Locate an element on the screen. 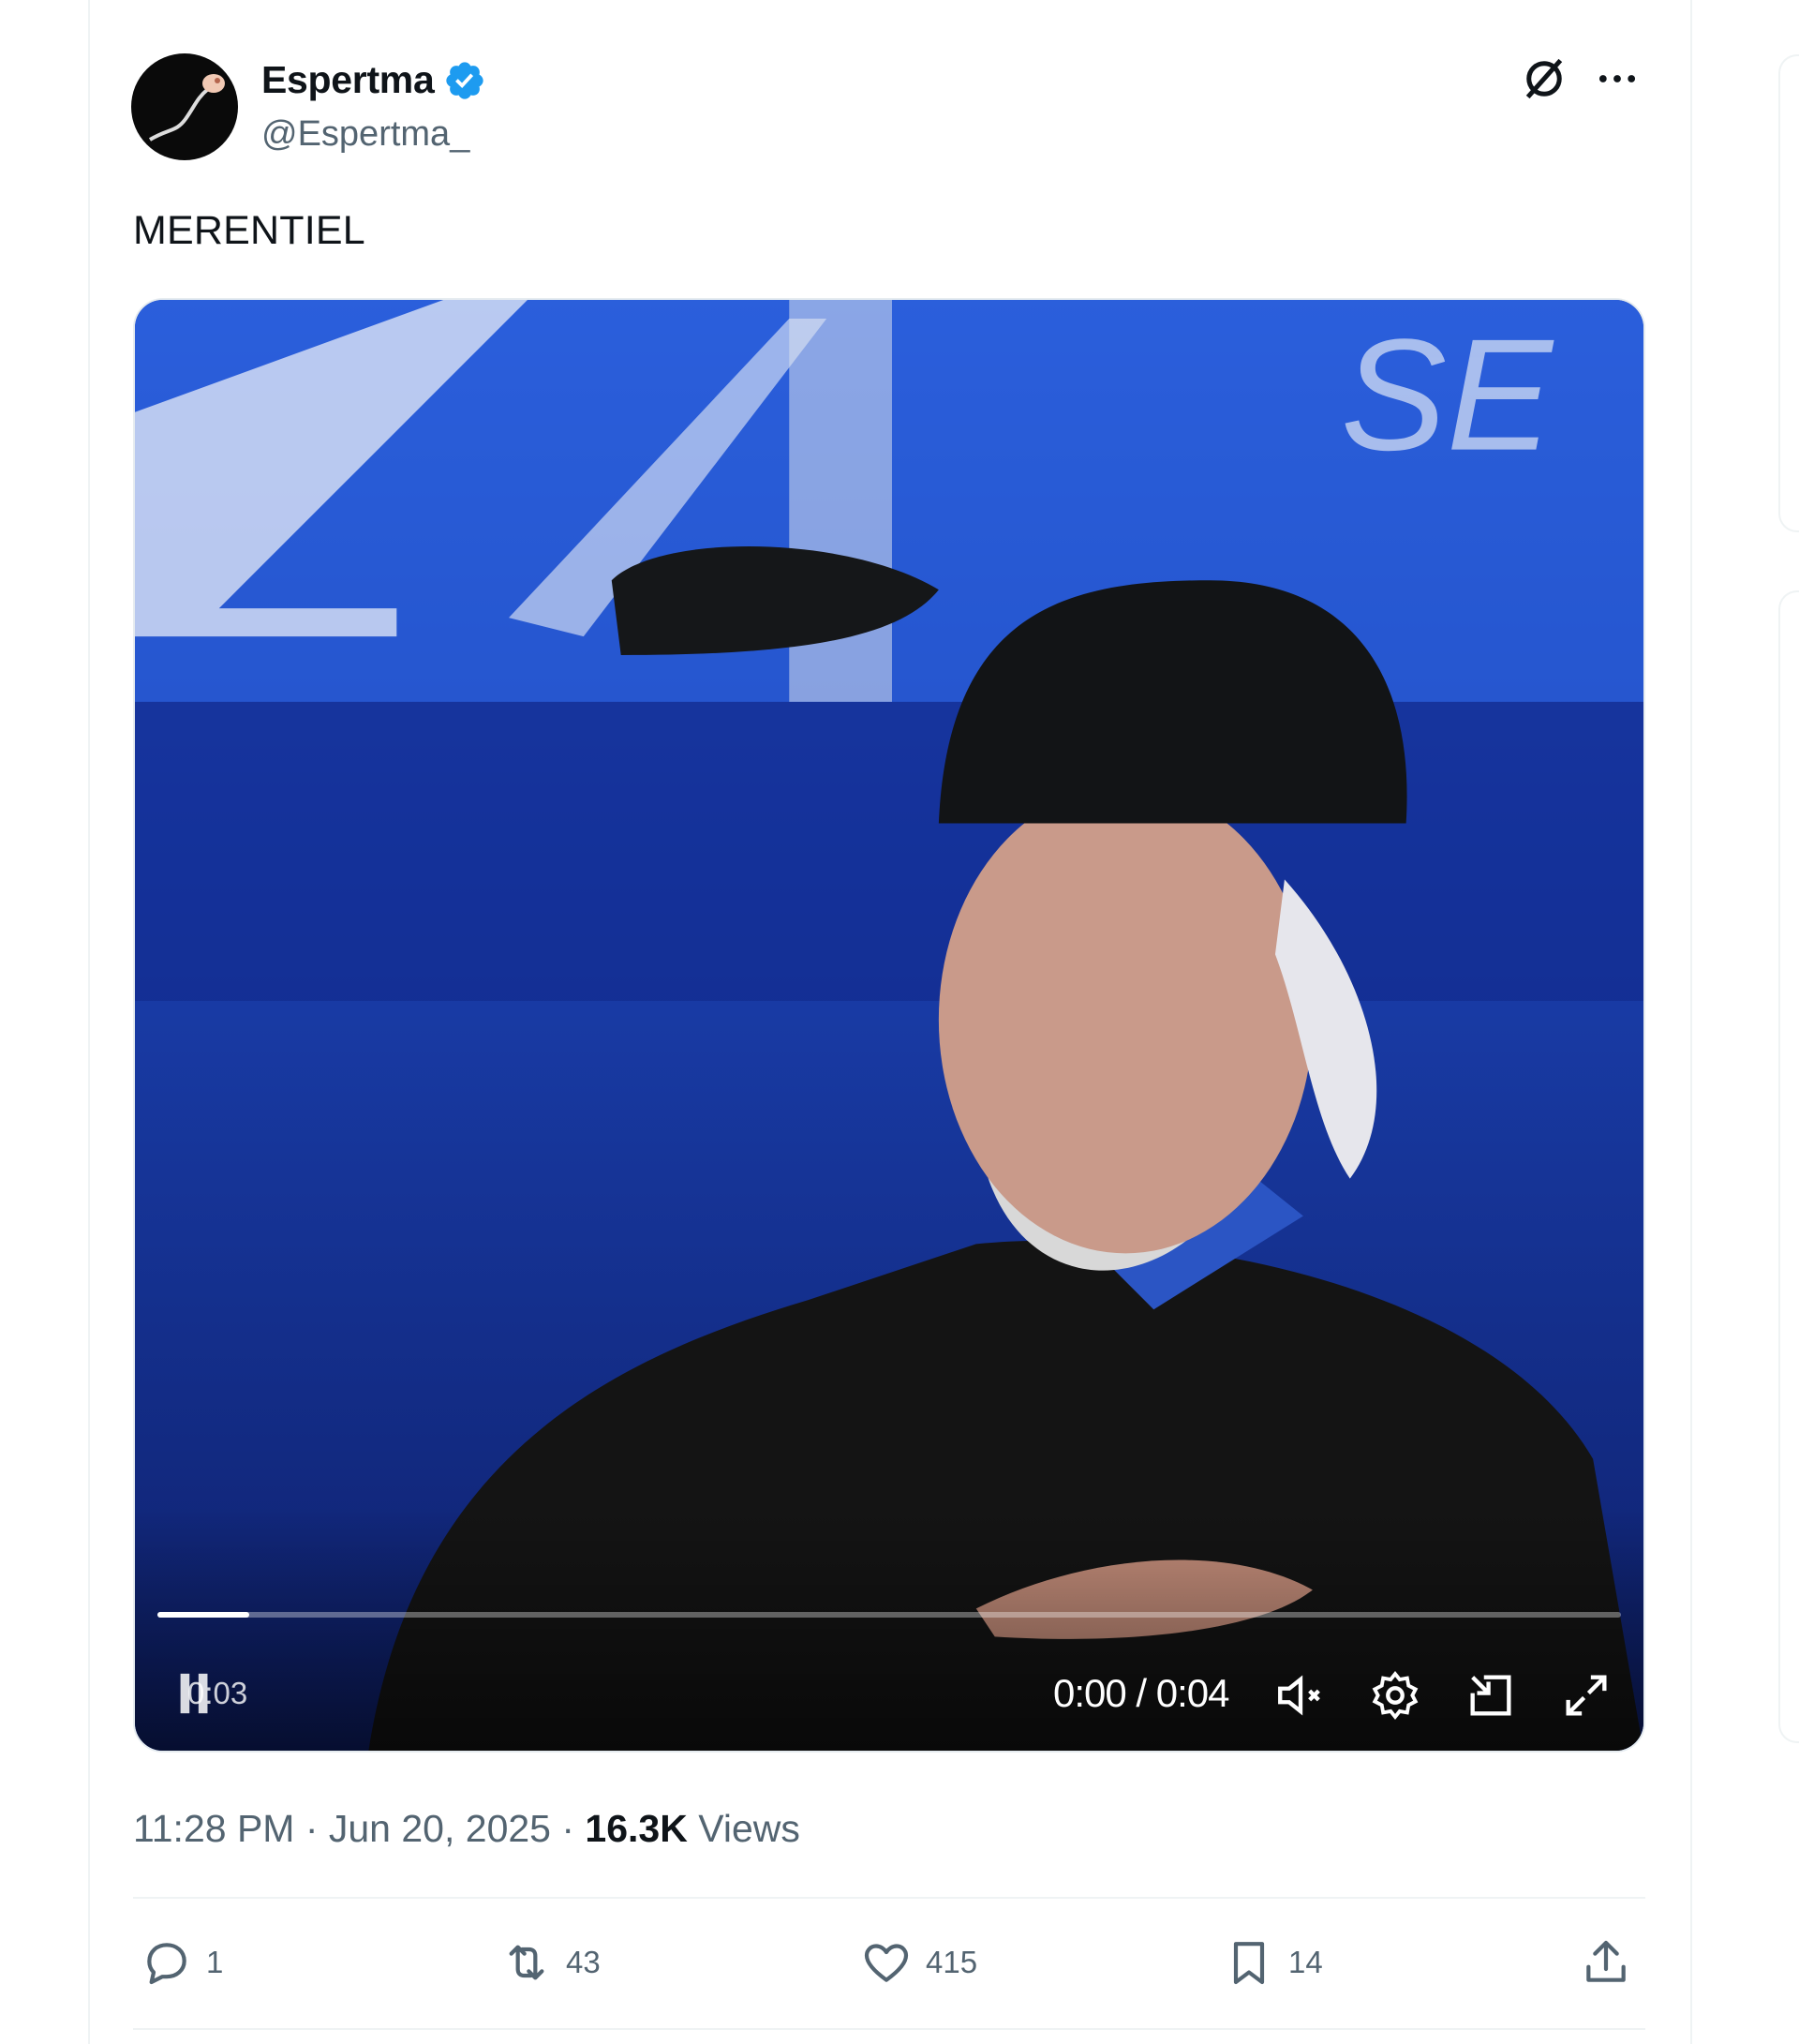  like-button: 415 is located at coordinates (918, 1963).